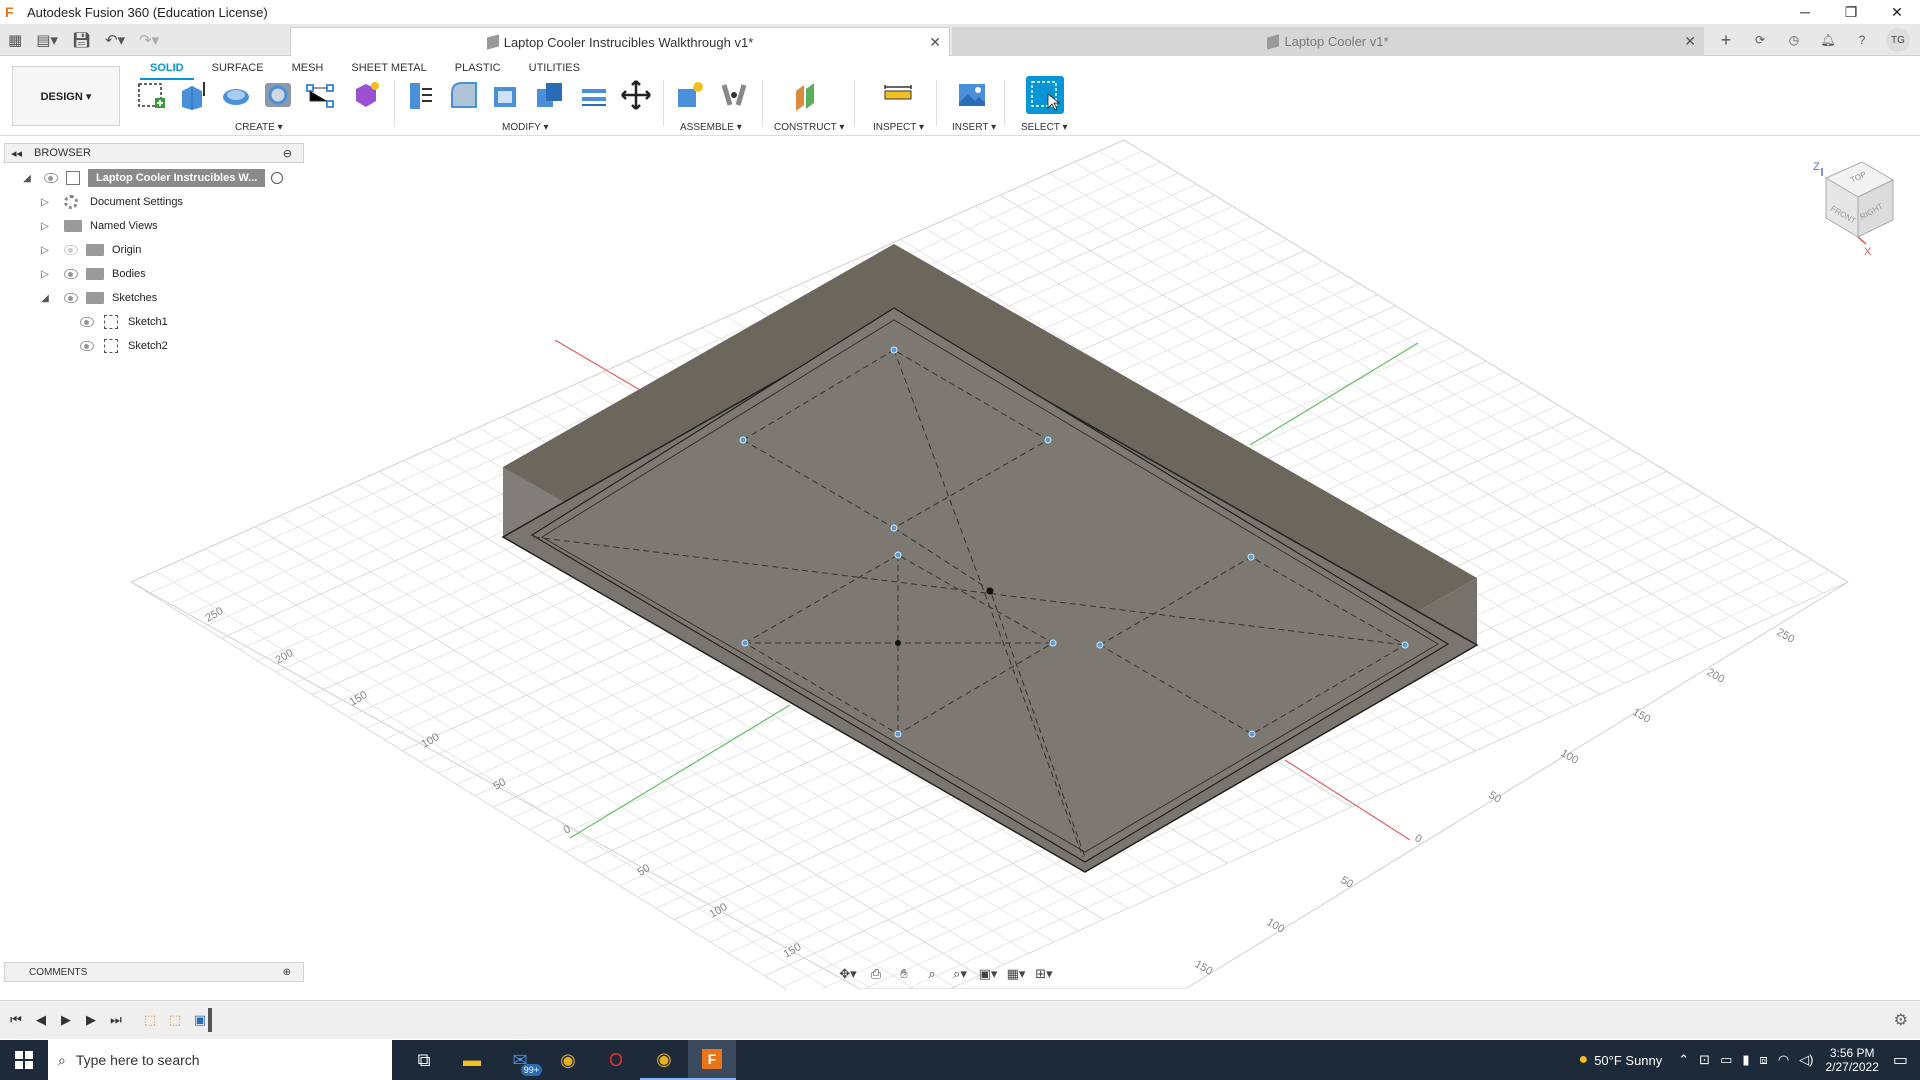  What do you see at coordinates (154, 346) in the screenshot?
I see `browser-item-sketch2: Sketch2` at bounding box center [154, 346].